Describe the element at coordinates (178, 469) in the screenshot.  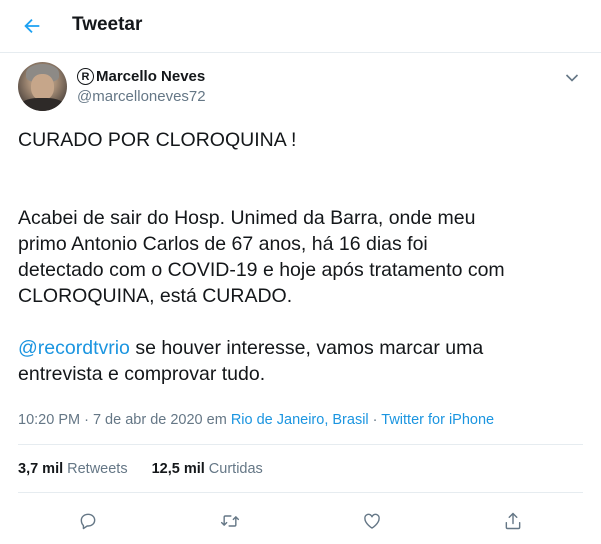
I see `likes-count: 12,5 mil` at that location.